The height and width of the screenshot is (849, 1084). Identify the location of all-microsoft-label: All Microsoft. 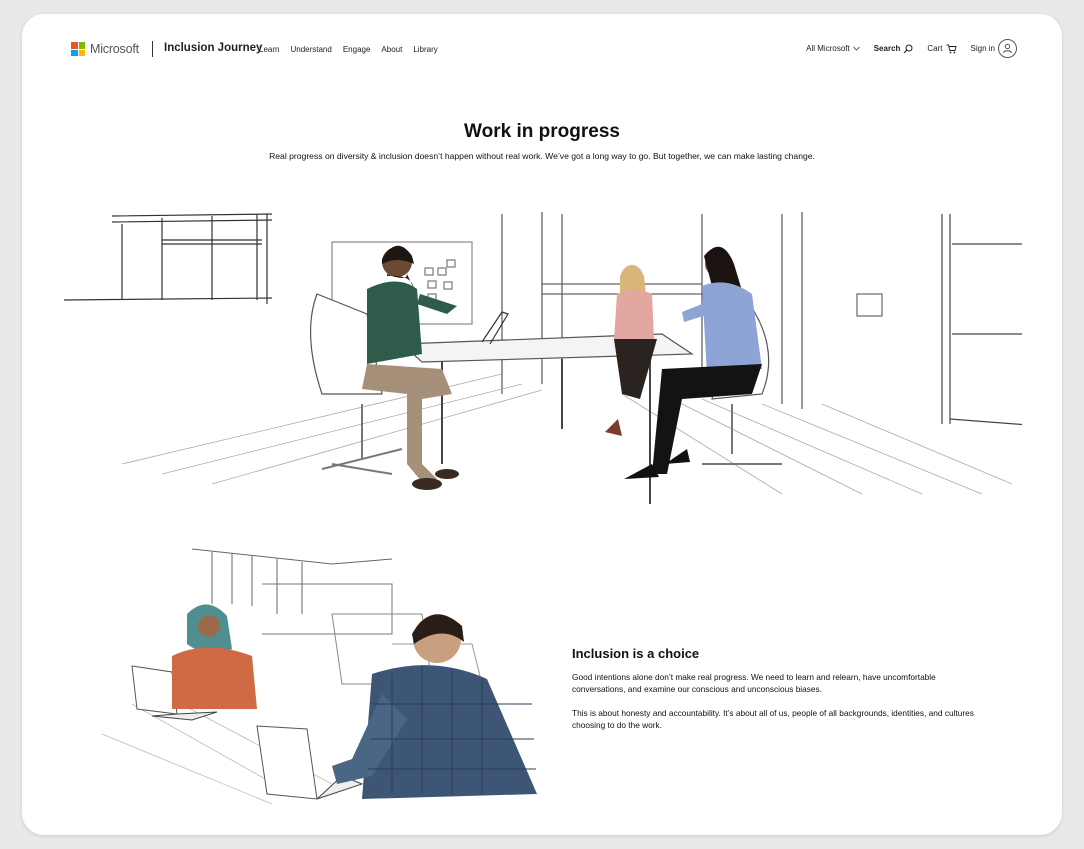
(828, 48).